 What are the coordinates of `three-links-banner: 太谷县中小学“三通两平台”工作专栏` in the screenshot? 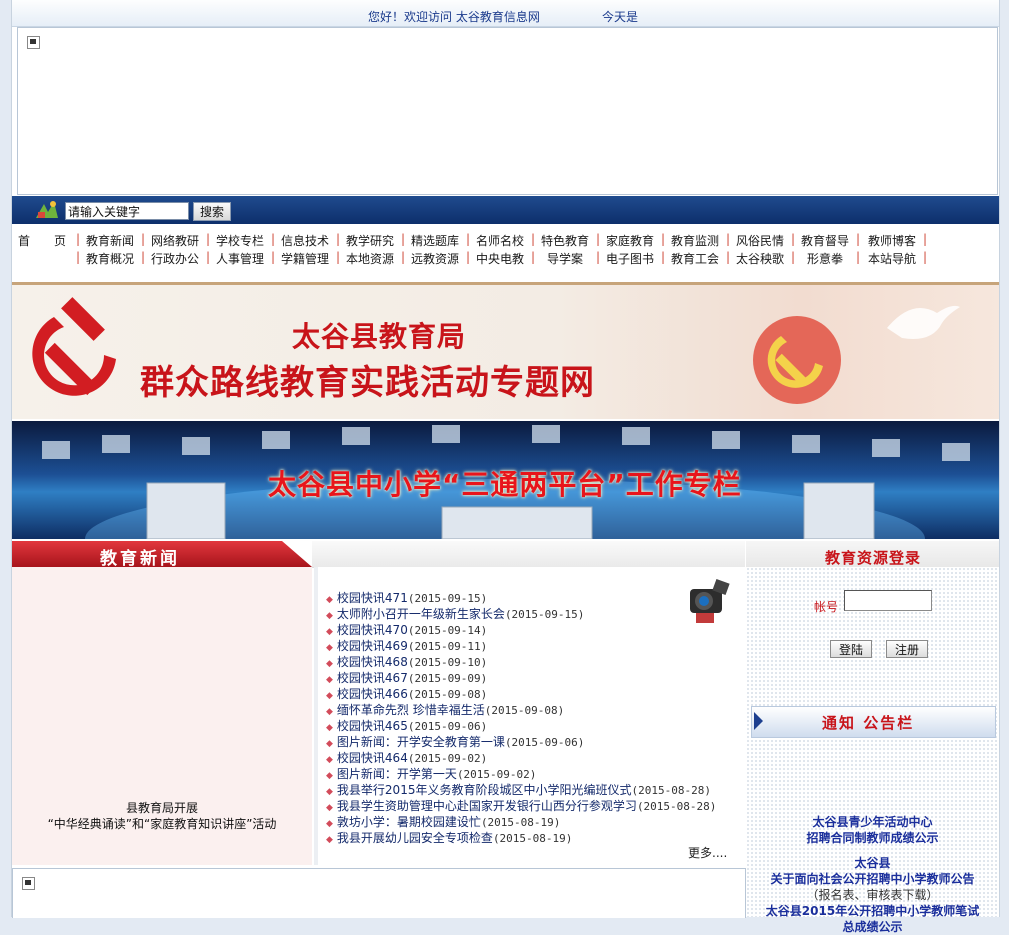 It's located at (505, 480).